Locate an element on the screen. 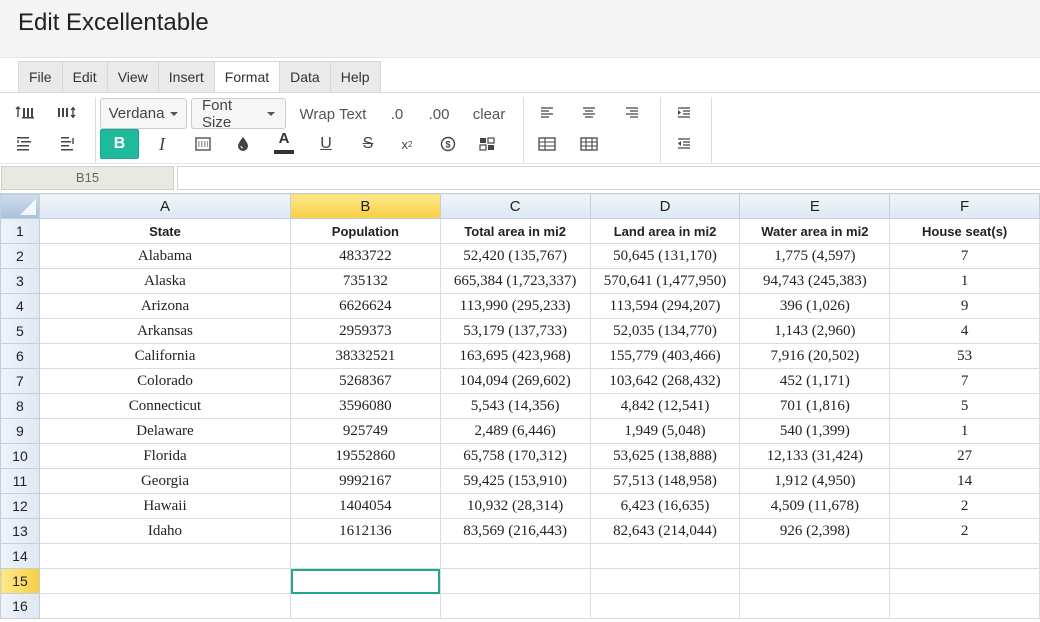  menu-file: File is located at coordinates (41, 77).